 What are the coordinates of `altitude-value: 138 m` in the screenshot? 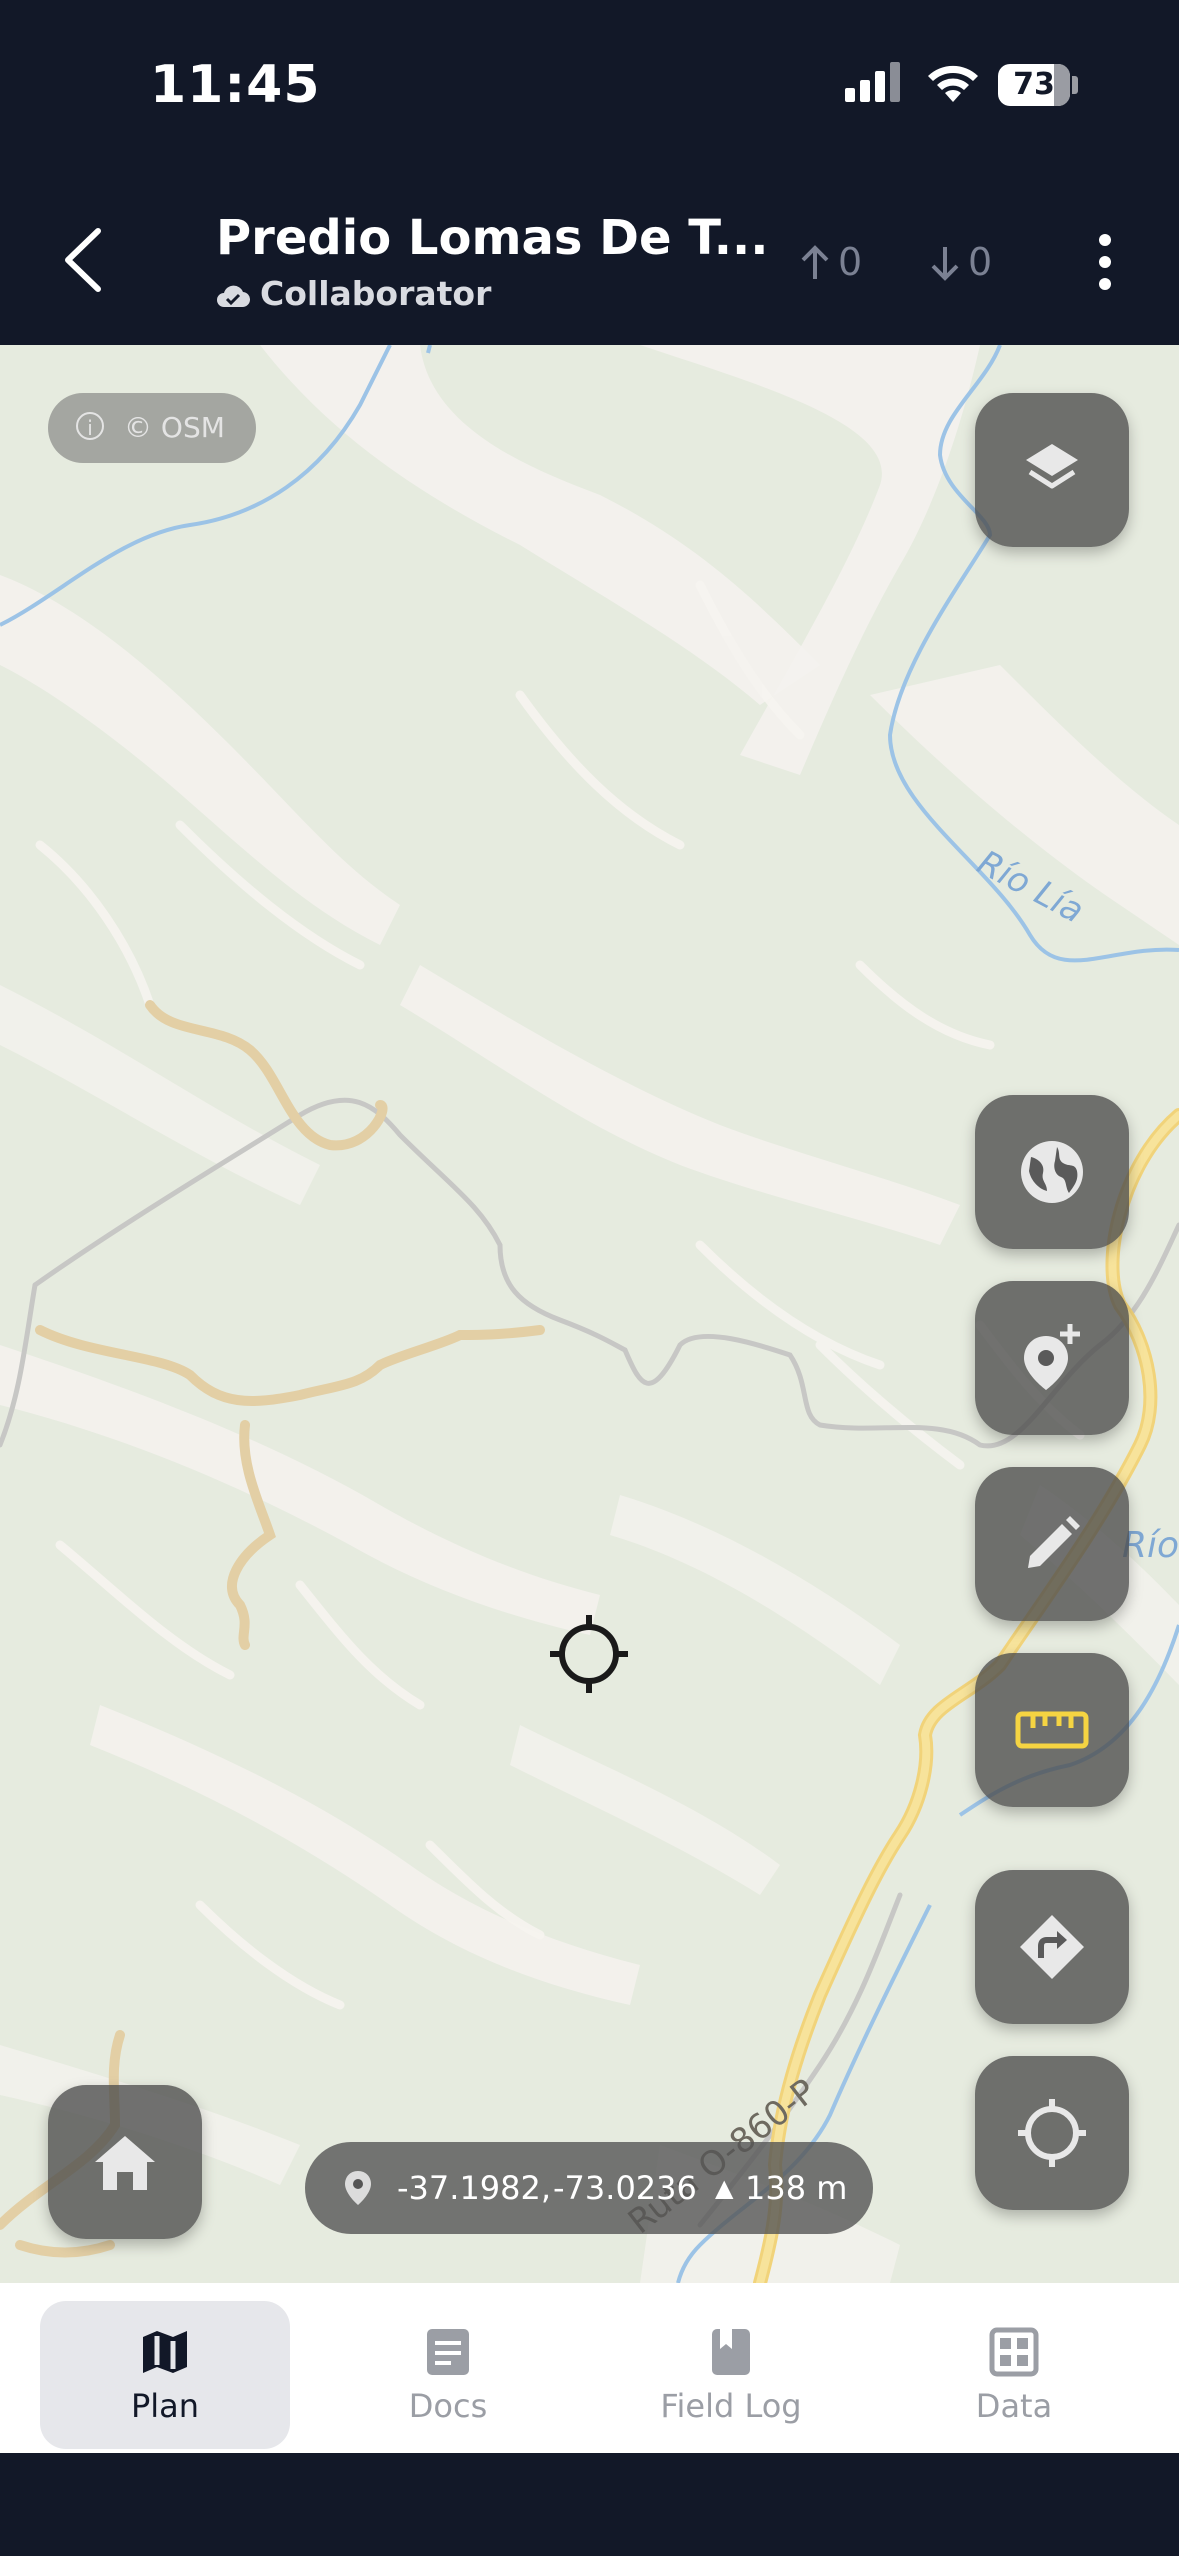 It's located at (796, 2188).